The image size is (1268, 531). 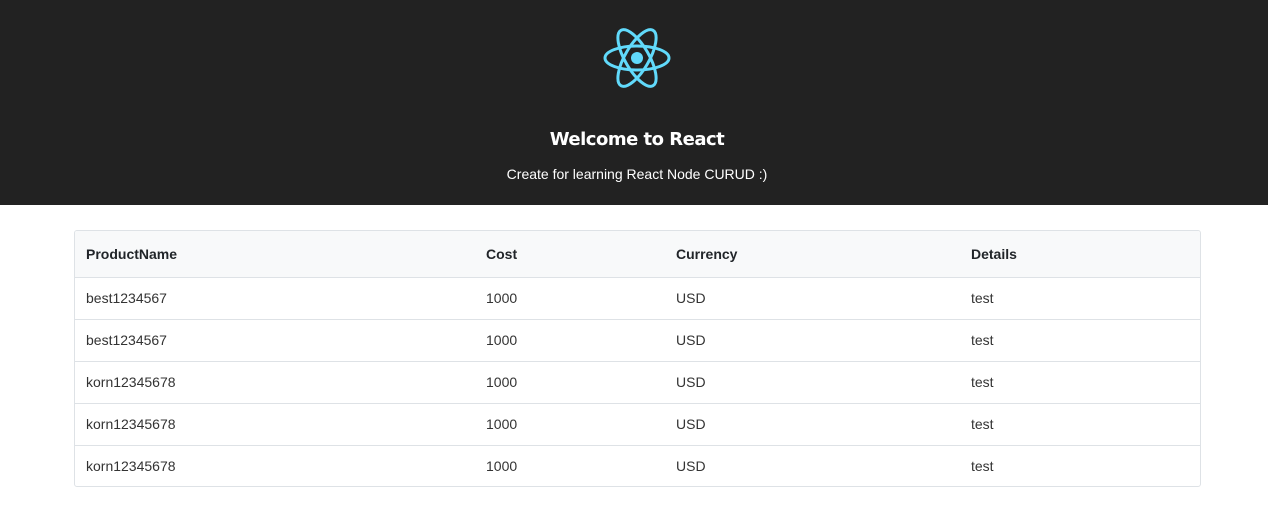 I want to click on page-subtitle: Create for learning React Node CURUD :), so click(x=637, y=174).